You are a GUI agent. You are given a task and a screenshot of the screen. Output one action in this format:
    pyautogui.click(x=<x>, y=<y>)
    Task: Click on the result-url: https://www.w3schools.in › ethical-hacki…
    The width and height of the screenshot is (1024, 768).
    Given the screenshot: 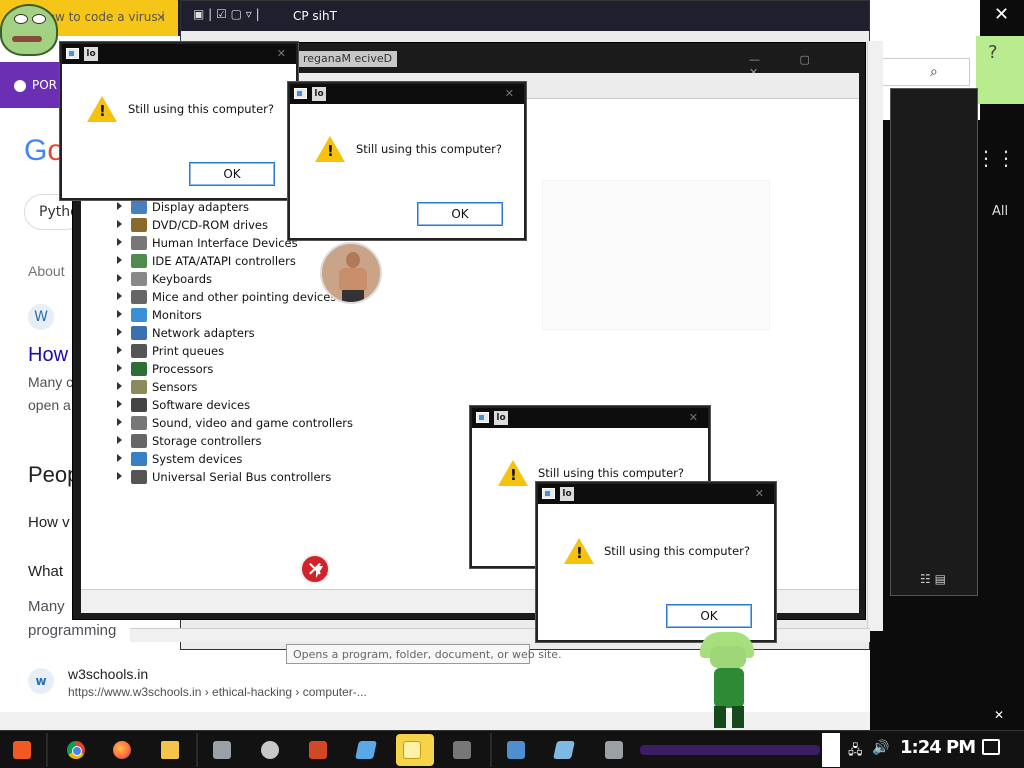 What is the action you would take?
    pyautogui.click(x=217, y=692)
    